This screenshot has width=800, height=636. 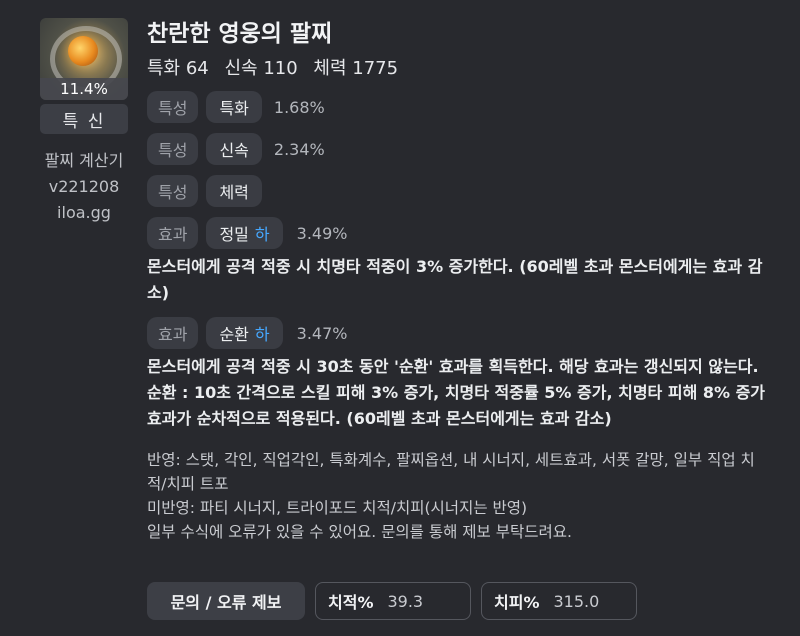 I want to click on item-percent: 11.4%, so click(x=84, y=89).